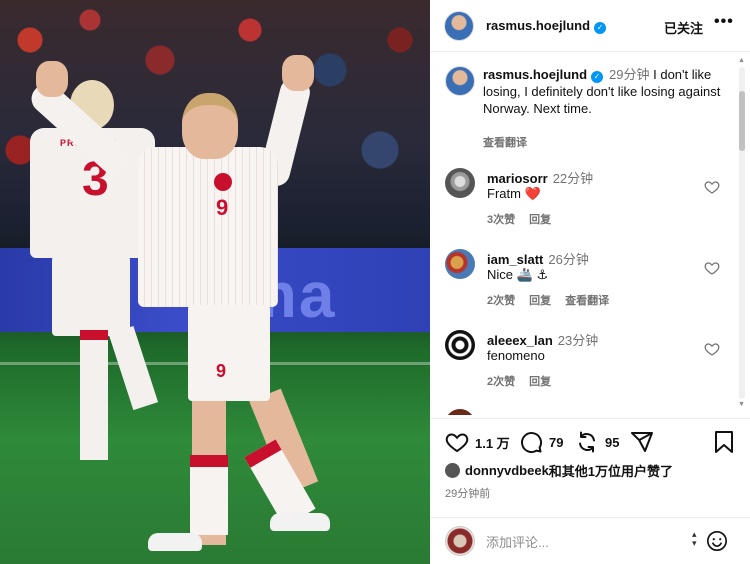 This screenshot has width=750, height=564. I want to click on comment-username-row: aleeex_lan 23分钟, so click(542, 339).